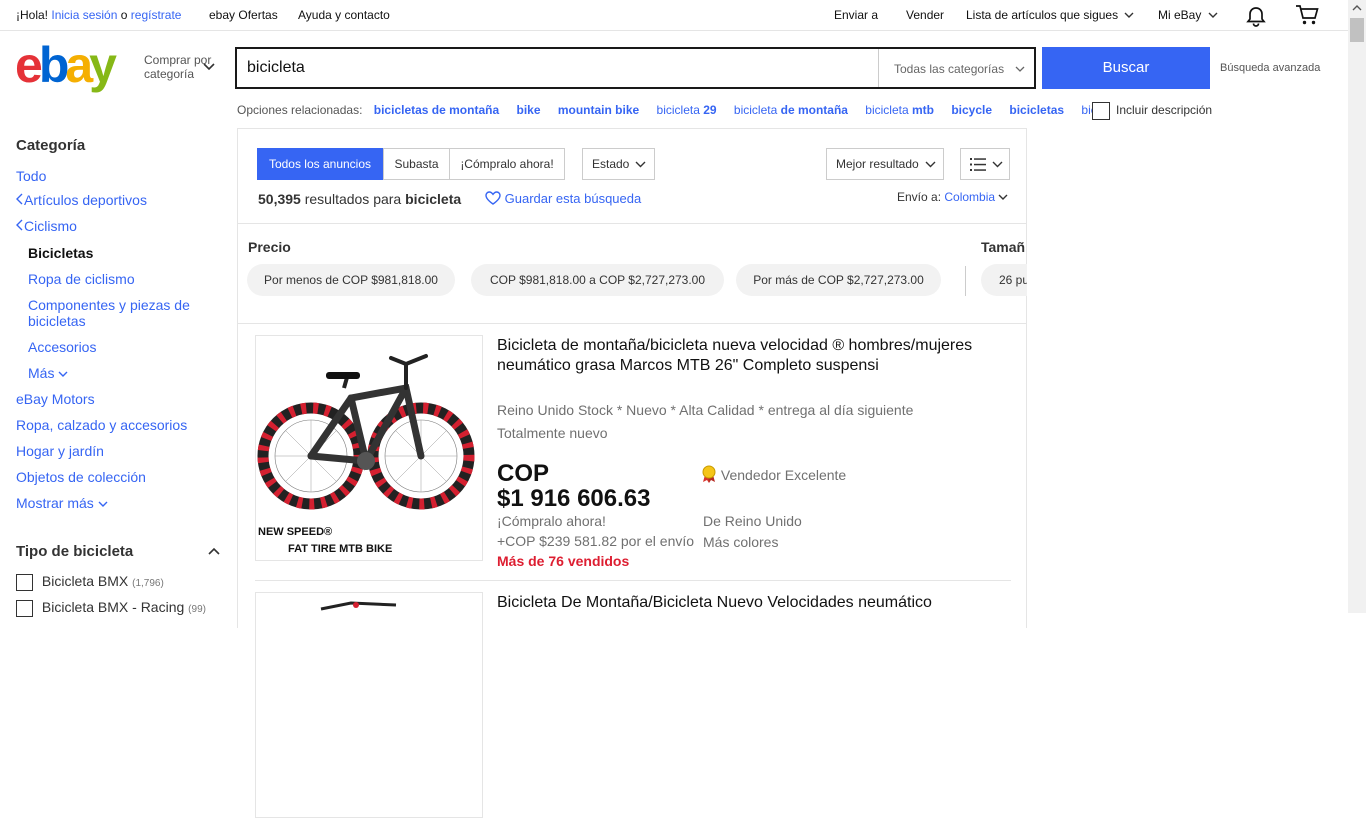  What do you see at coordinates (436, 110) in the screenshot?
I see `related-item: bicicletas de montaña` at bounding box center [436, 110].